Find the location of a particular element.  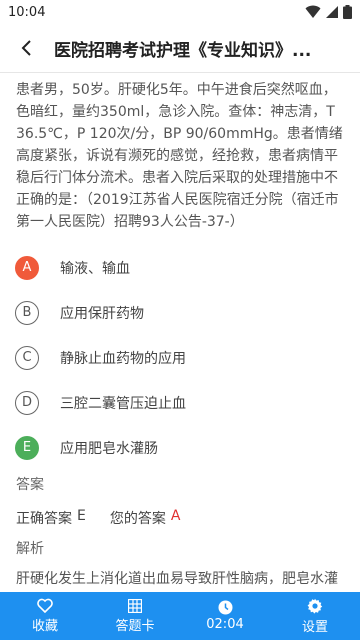

status-time: 10:04 is located at coordinates (27, 12).